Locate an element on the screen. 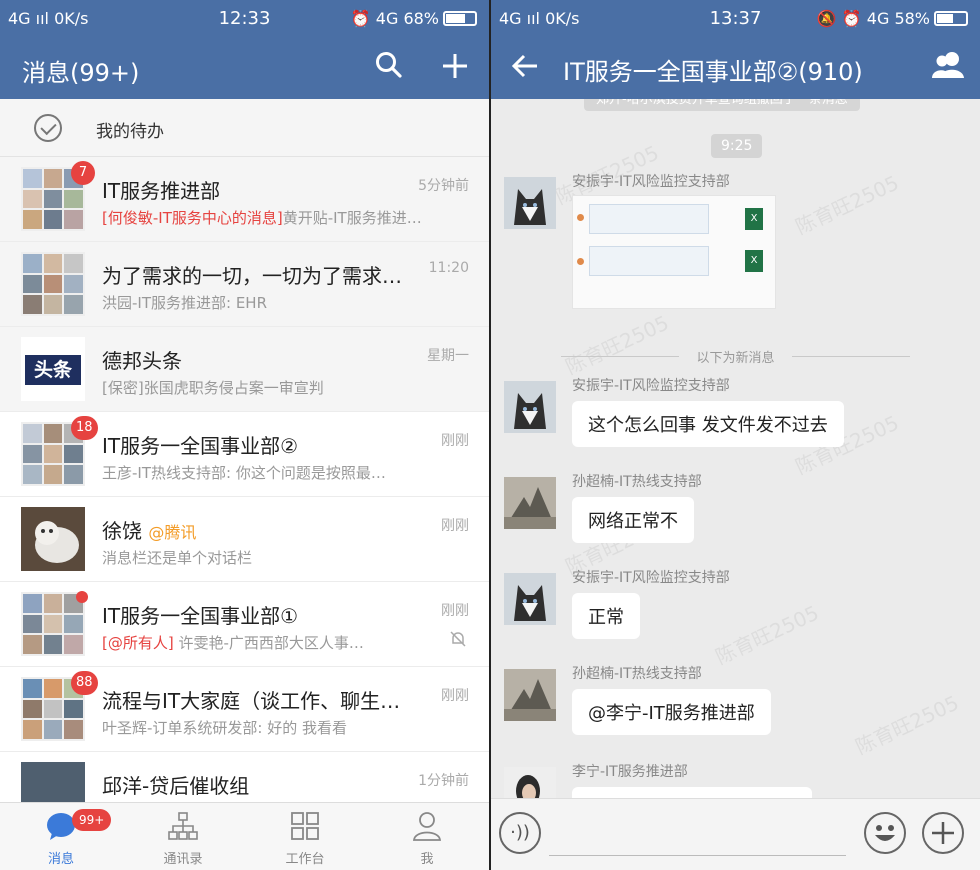 The width and height of the screenshot is (980, 870). system-notice: 郑升-哈尔滨投资开单查询组撤回了一条消息 is located at coordinates (722, 105).